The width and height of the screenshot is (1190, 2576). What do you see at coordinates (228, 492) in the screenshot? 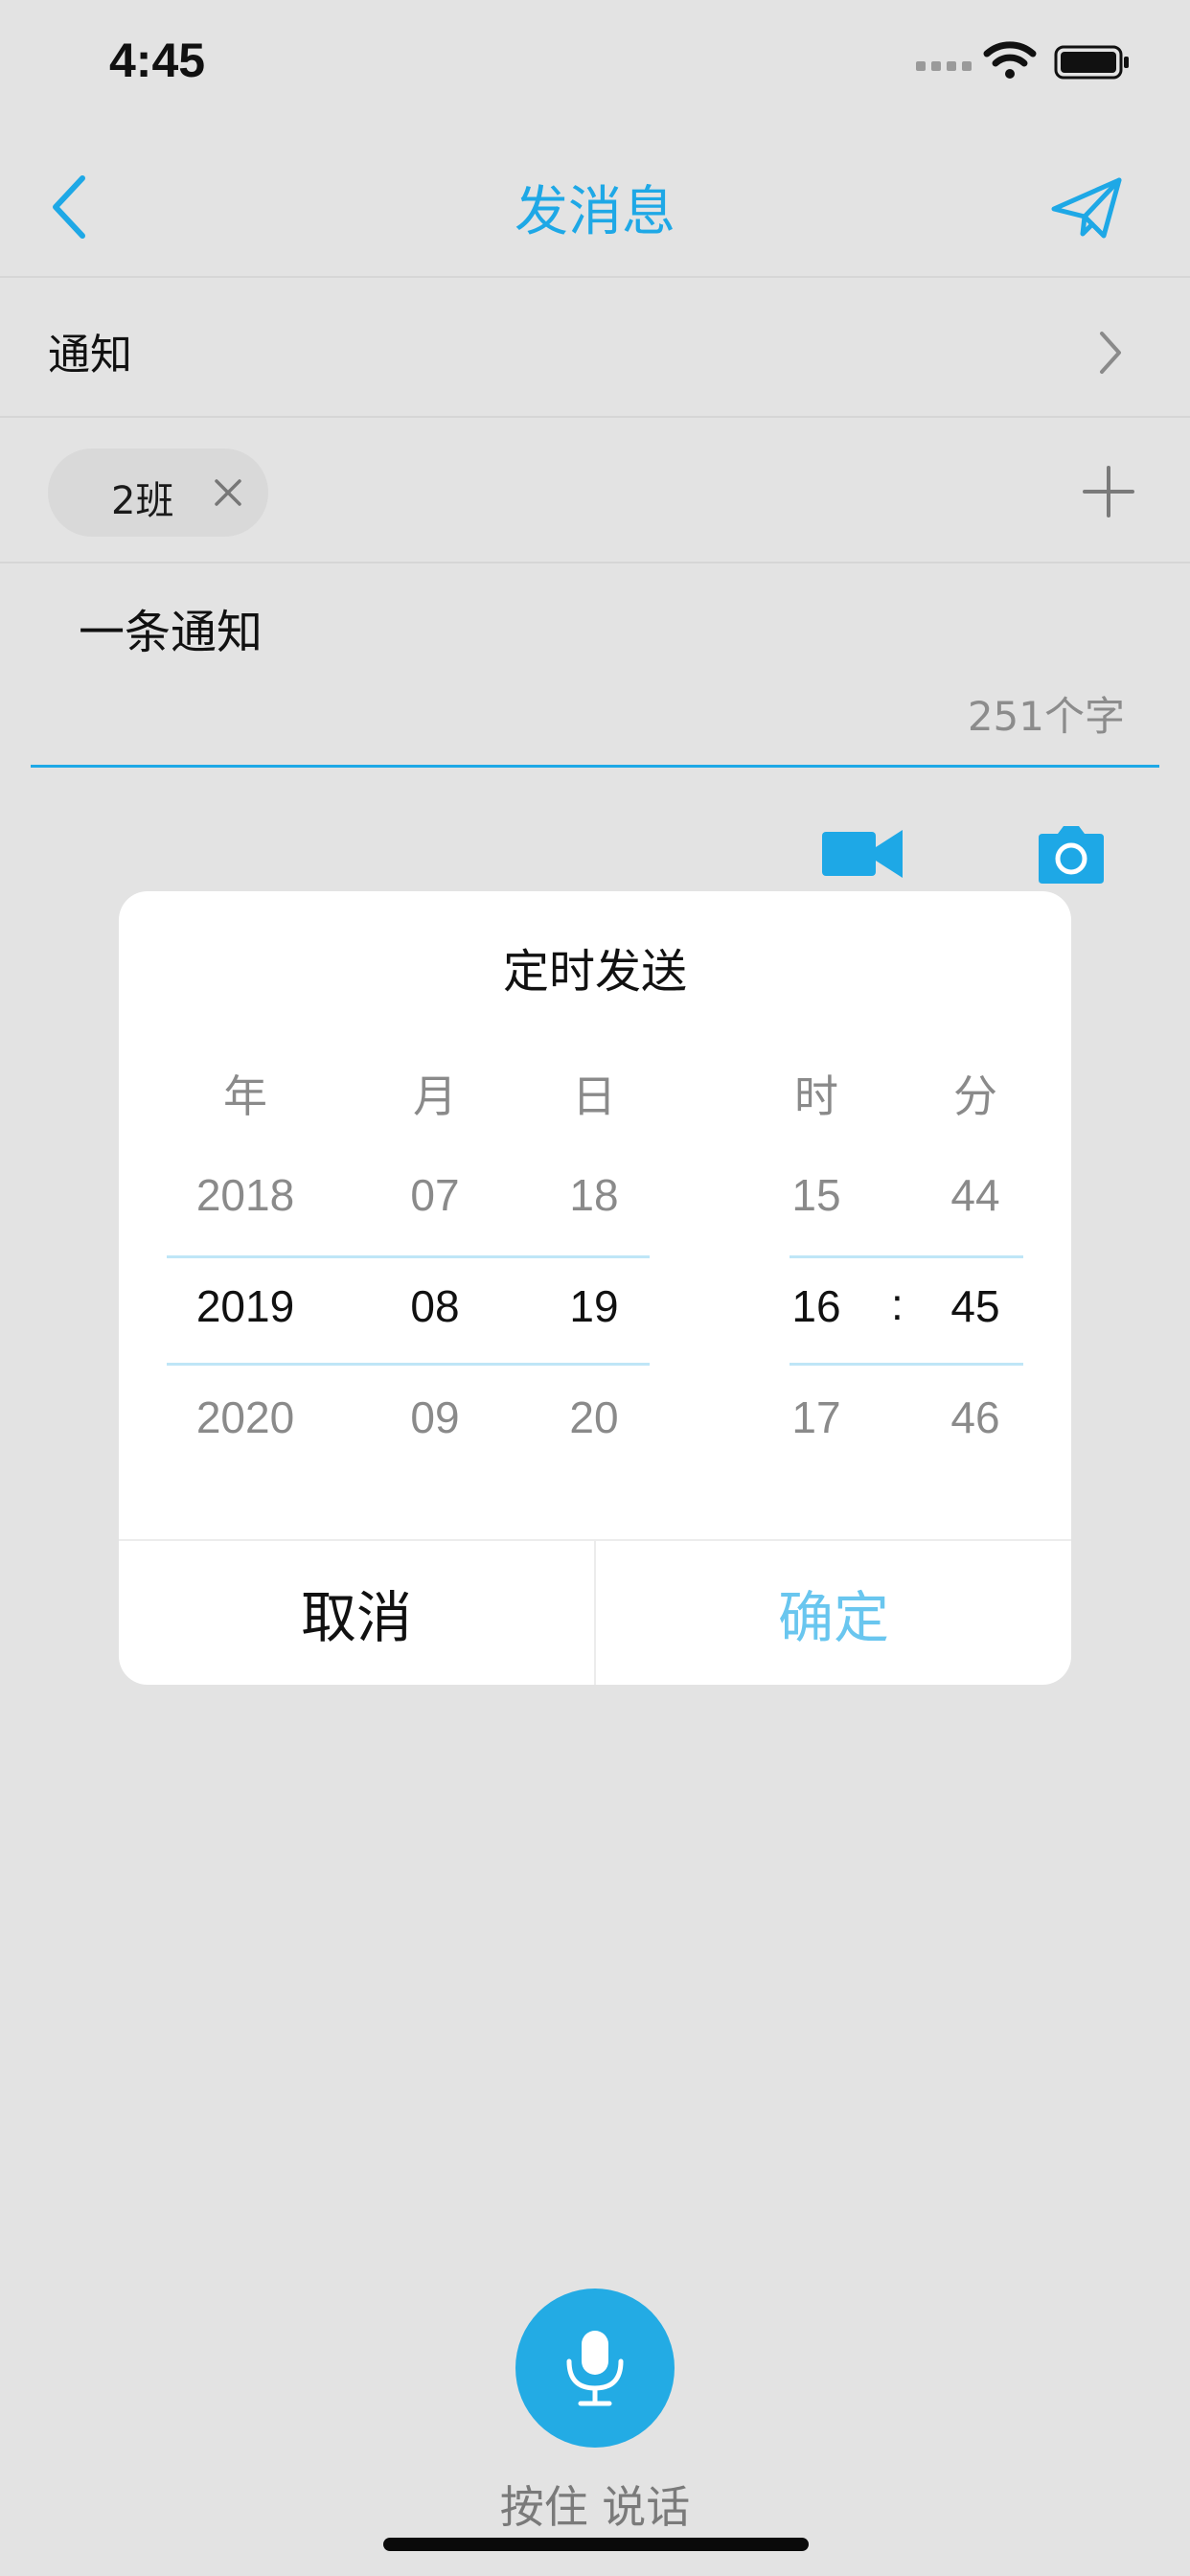
I see `close-icon` at bounding box center [228, 492].